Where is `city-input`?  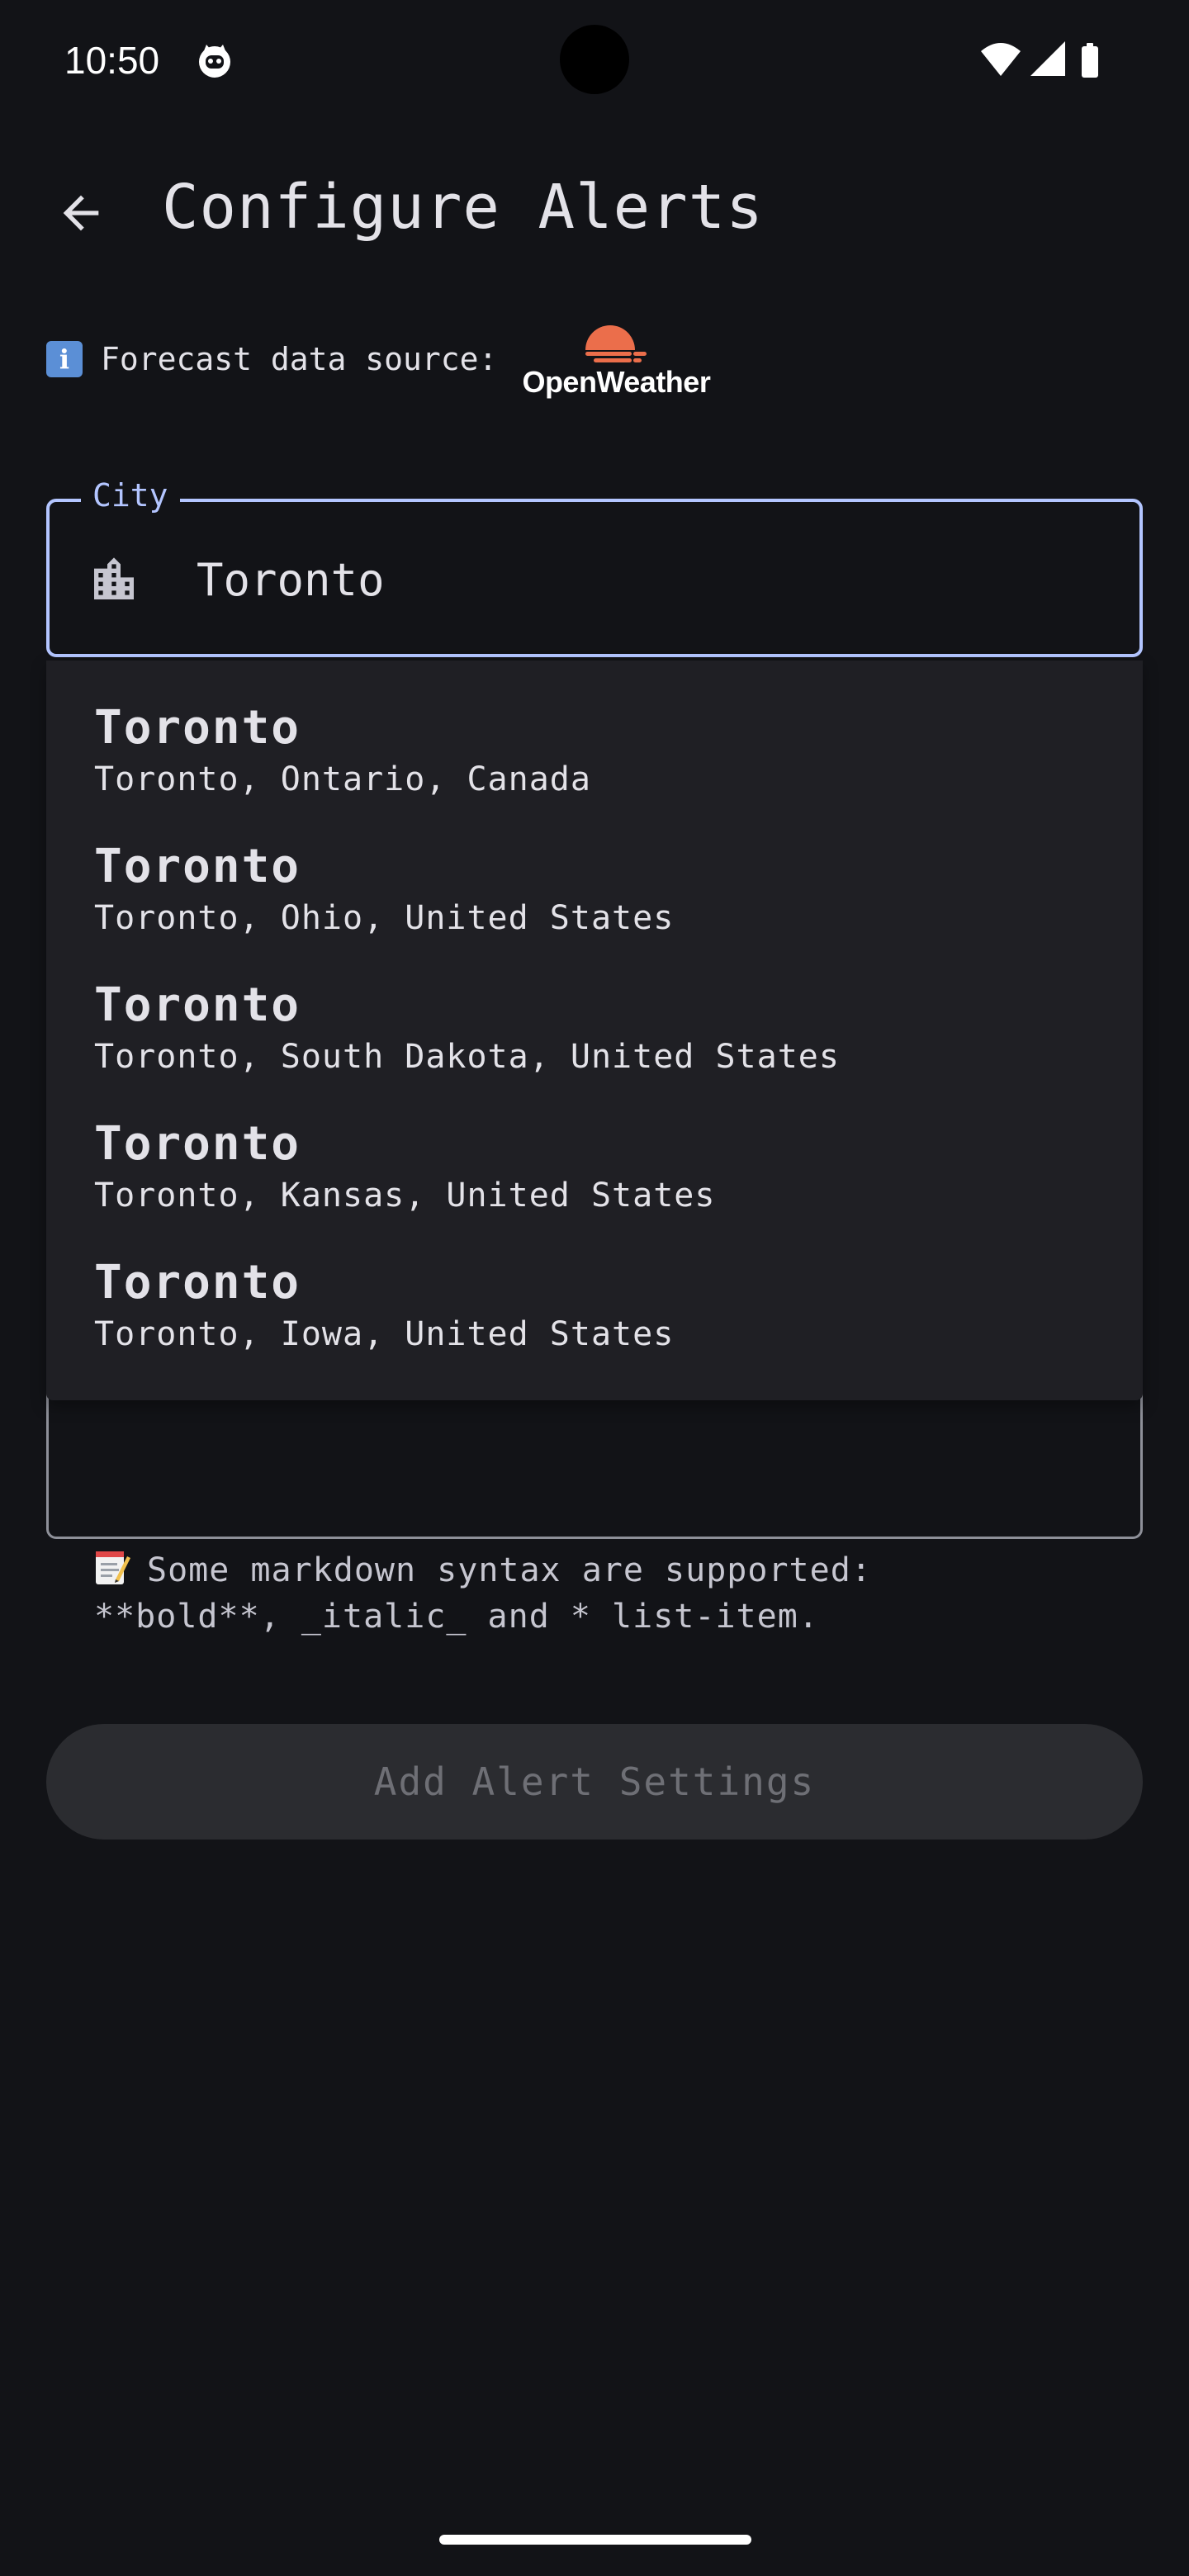 city-input is located at coordinates (651, 580).